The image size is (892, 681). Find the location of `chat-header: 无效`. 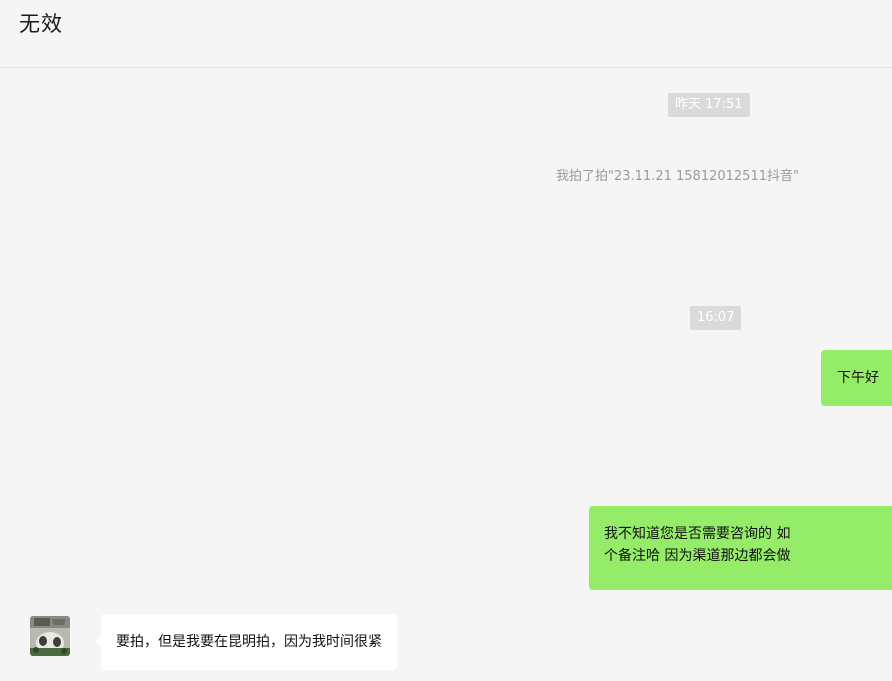

chat-header: 无效 is located at coordinates (446, 34).